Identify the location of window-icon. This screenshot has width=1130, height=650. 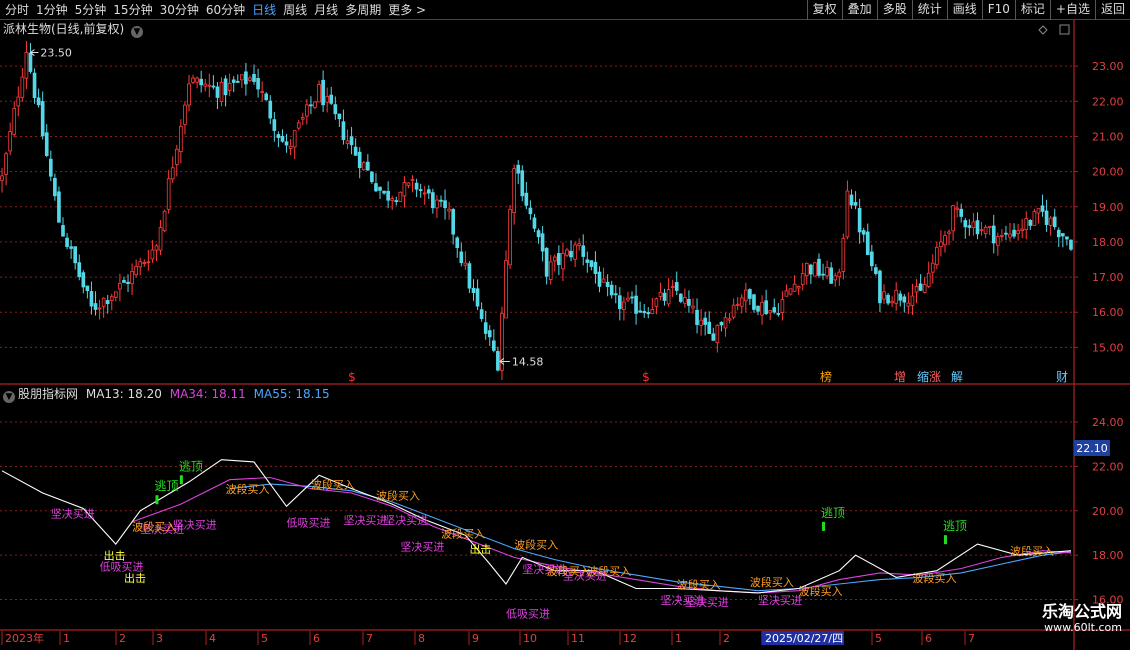
(1064, 29).